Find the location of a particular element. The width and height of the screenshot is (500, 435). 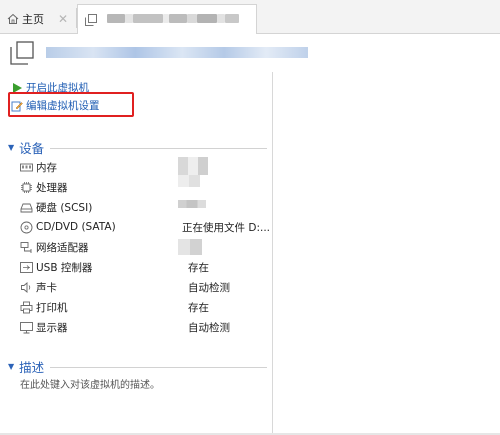

display-icon is located at coordinates (26, 327).